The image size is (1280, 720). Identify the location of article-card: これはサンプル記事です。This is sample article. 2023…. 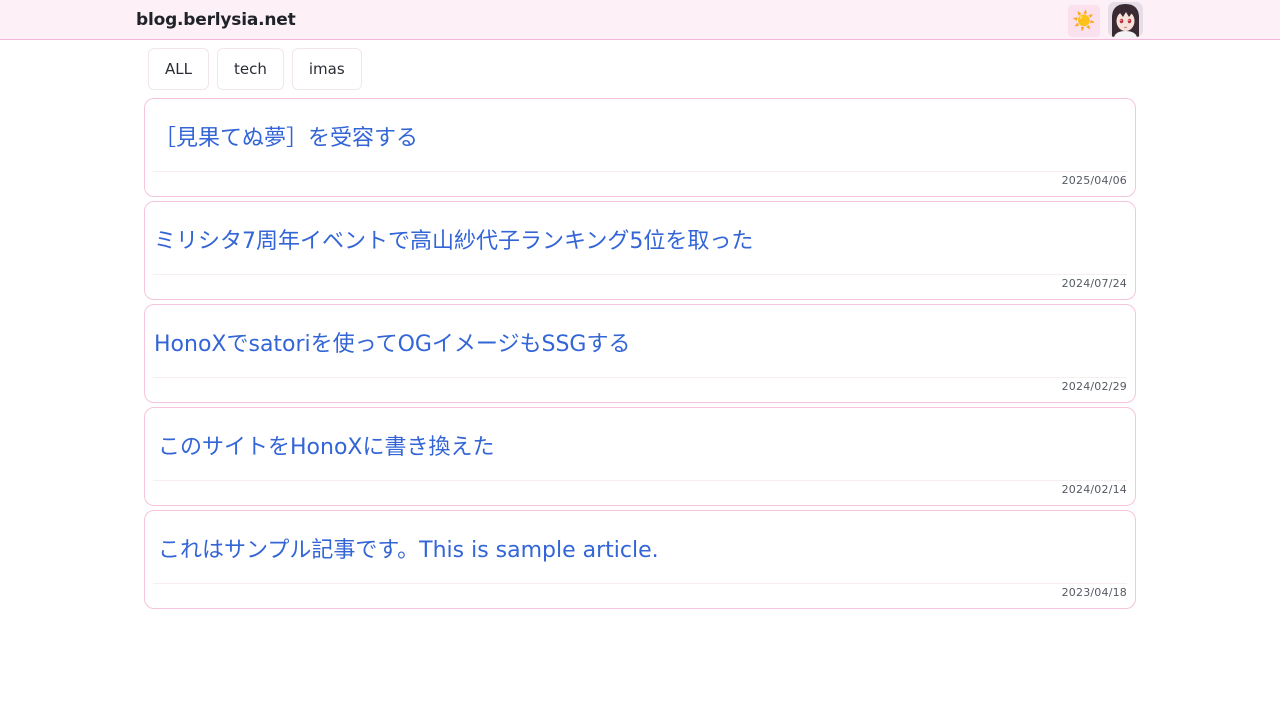
(640, 559).